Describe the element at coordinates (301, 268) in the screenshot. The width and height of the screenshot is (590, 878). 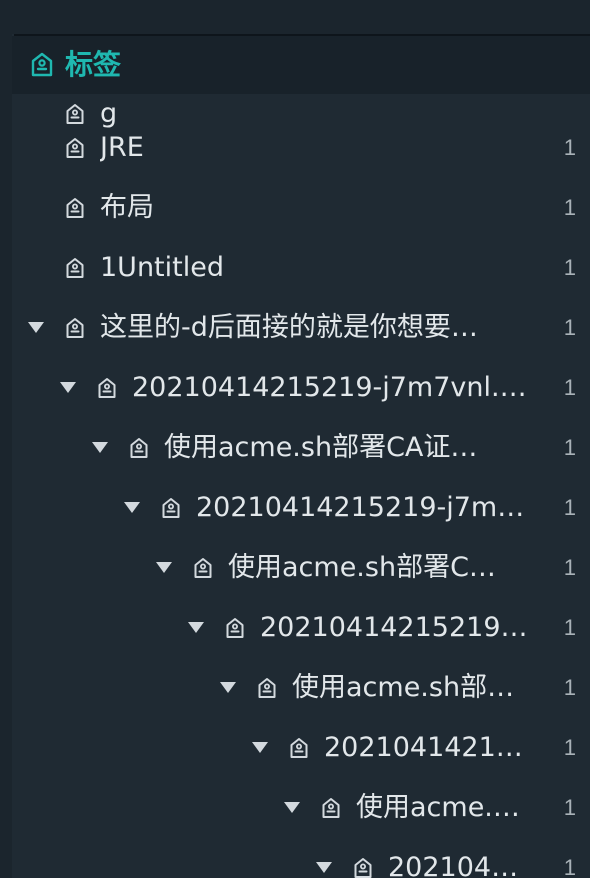
I see `tag-row: 1Untitled 1` at that location.